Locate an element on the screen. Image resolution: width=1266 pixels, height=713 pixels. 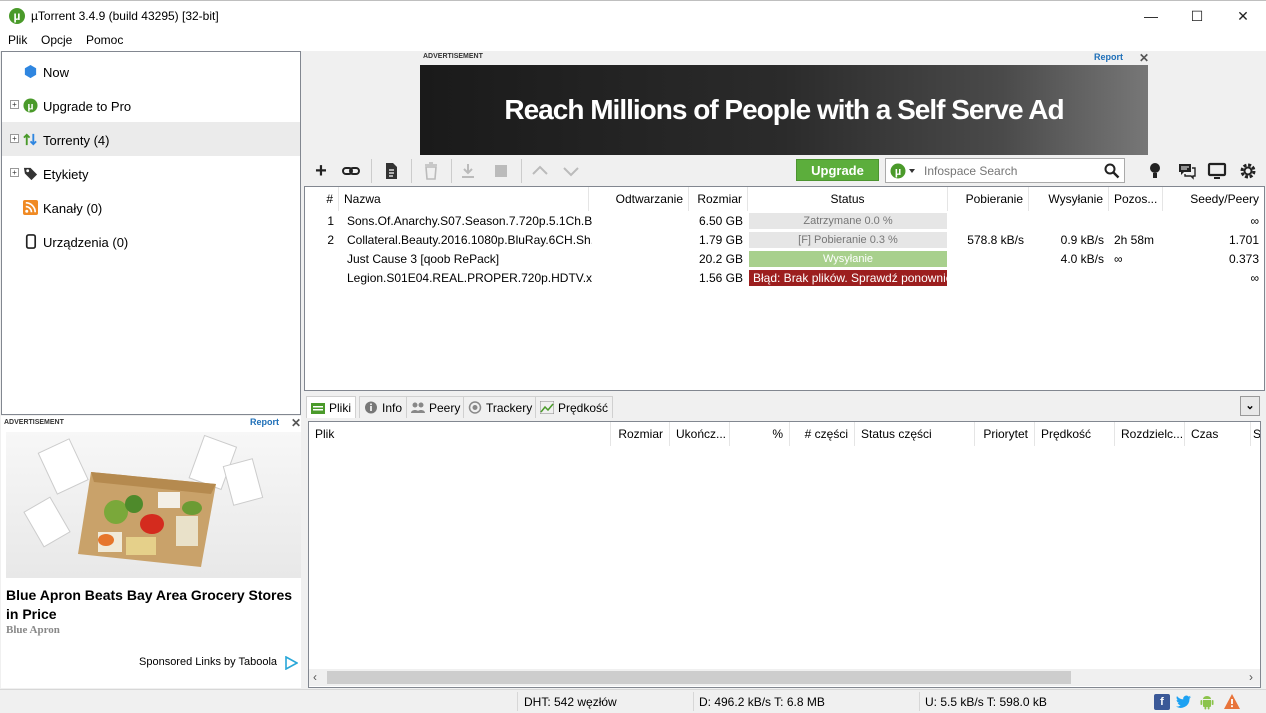
dht-status: DHT: 542 węzłów is located at coordinates (570, 702).